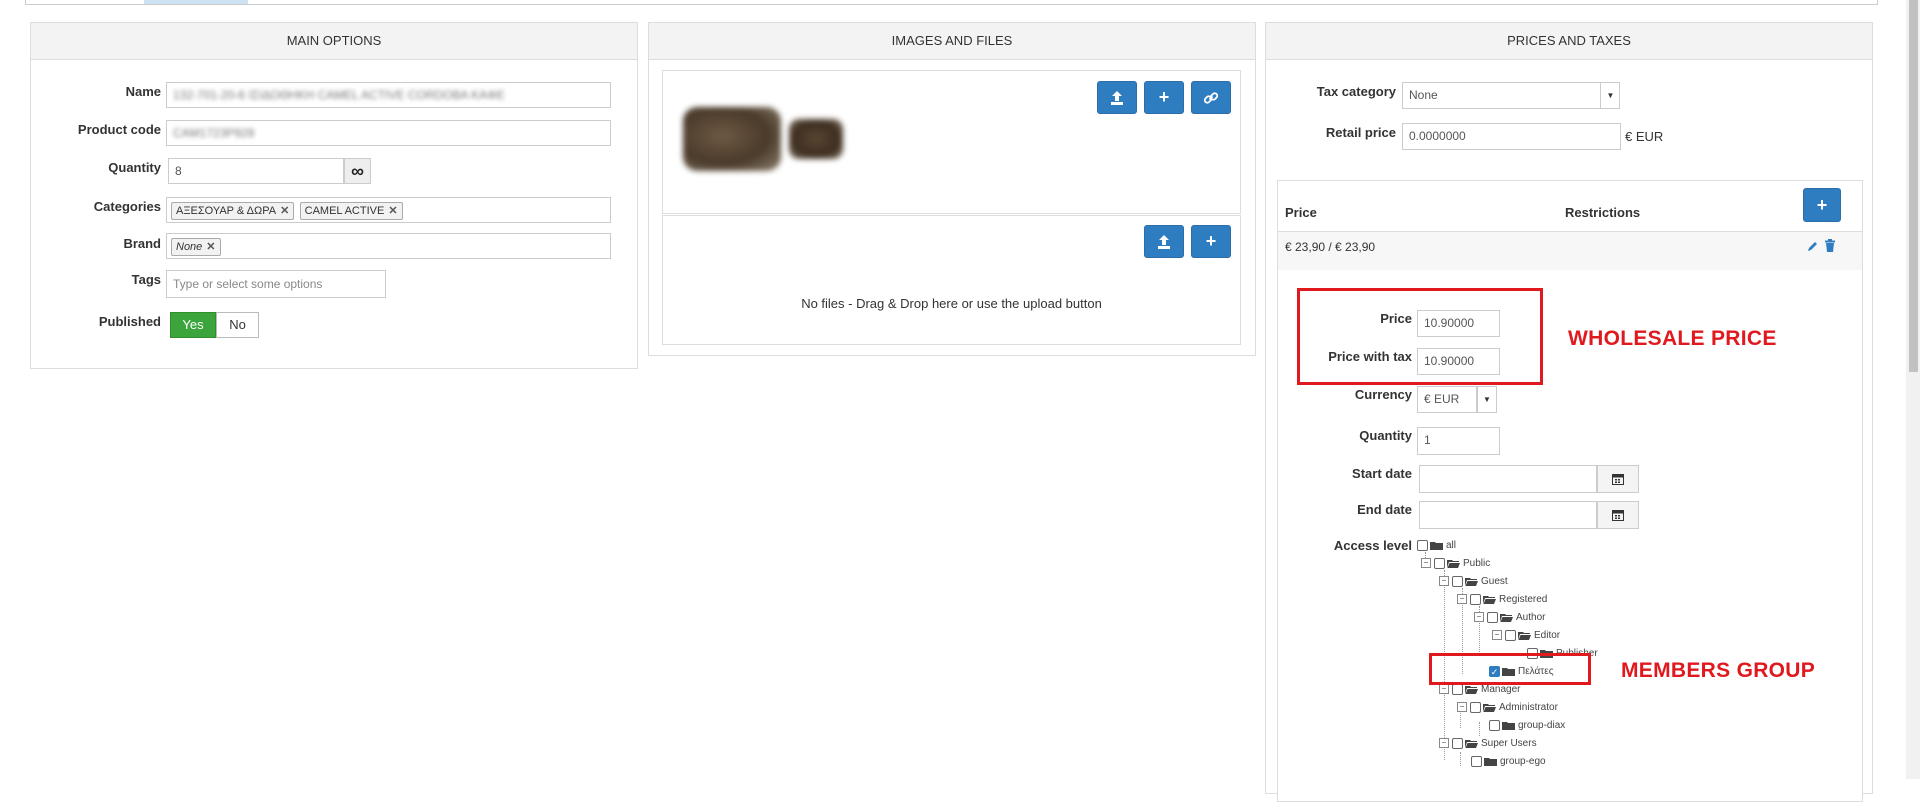 This screenshot has width=1920, height=802. What do you see at coordinates (1813, 246) in the screenshot?
I see `edit-price-icon` at bounding box center [1813, 246].